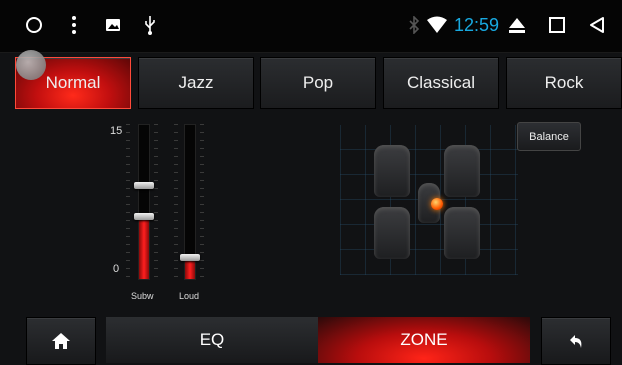 The height and width of the screenshot is (365, 622). What do you see at coordinates (424, 340) in the screenshot?
I see `tab-zone: ZONE` at bounding box center [424, 340].